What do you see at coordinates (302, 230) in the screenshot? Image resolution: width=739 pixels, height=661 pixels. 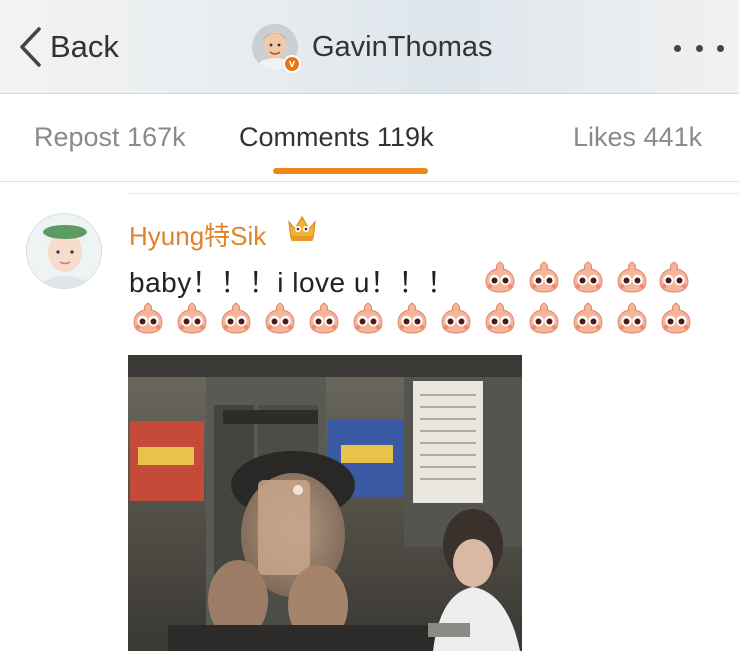 I see `crown-icon` at bounding box center [302, 230].